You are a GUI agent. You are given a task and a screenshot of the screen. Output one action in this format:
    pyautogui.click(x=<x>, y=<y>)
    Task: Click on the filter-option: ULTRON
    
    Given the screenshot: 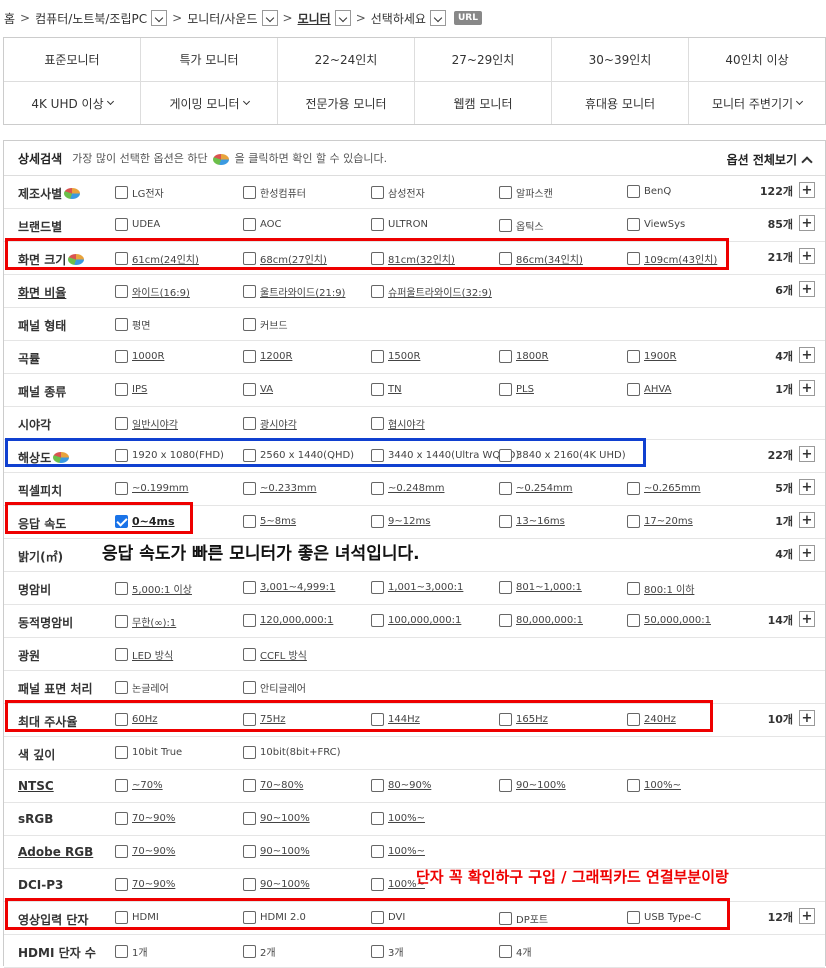 What is the action you would take?
    pyautogui.click(x=399, y=224)
    